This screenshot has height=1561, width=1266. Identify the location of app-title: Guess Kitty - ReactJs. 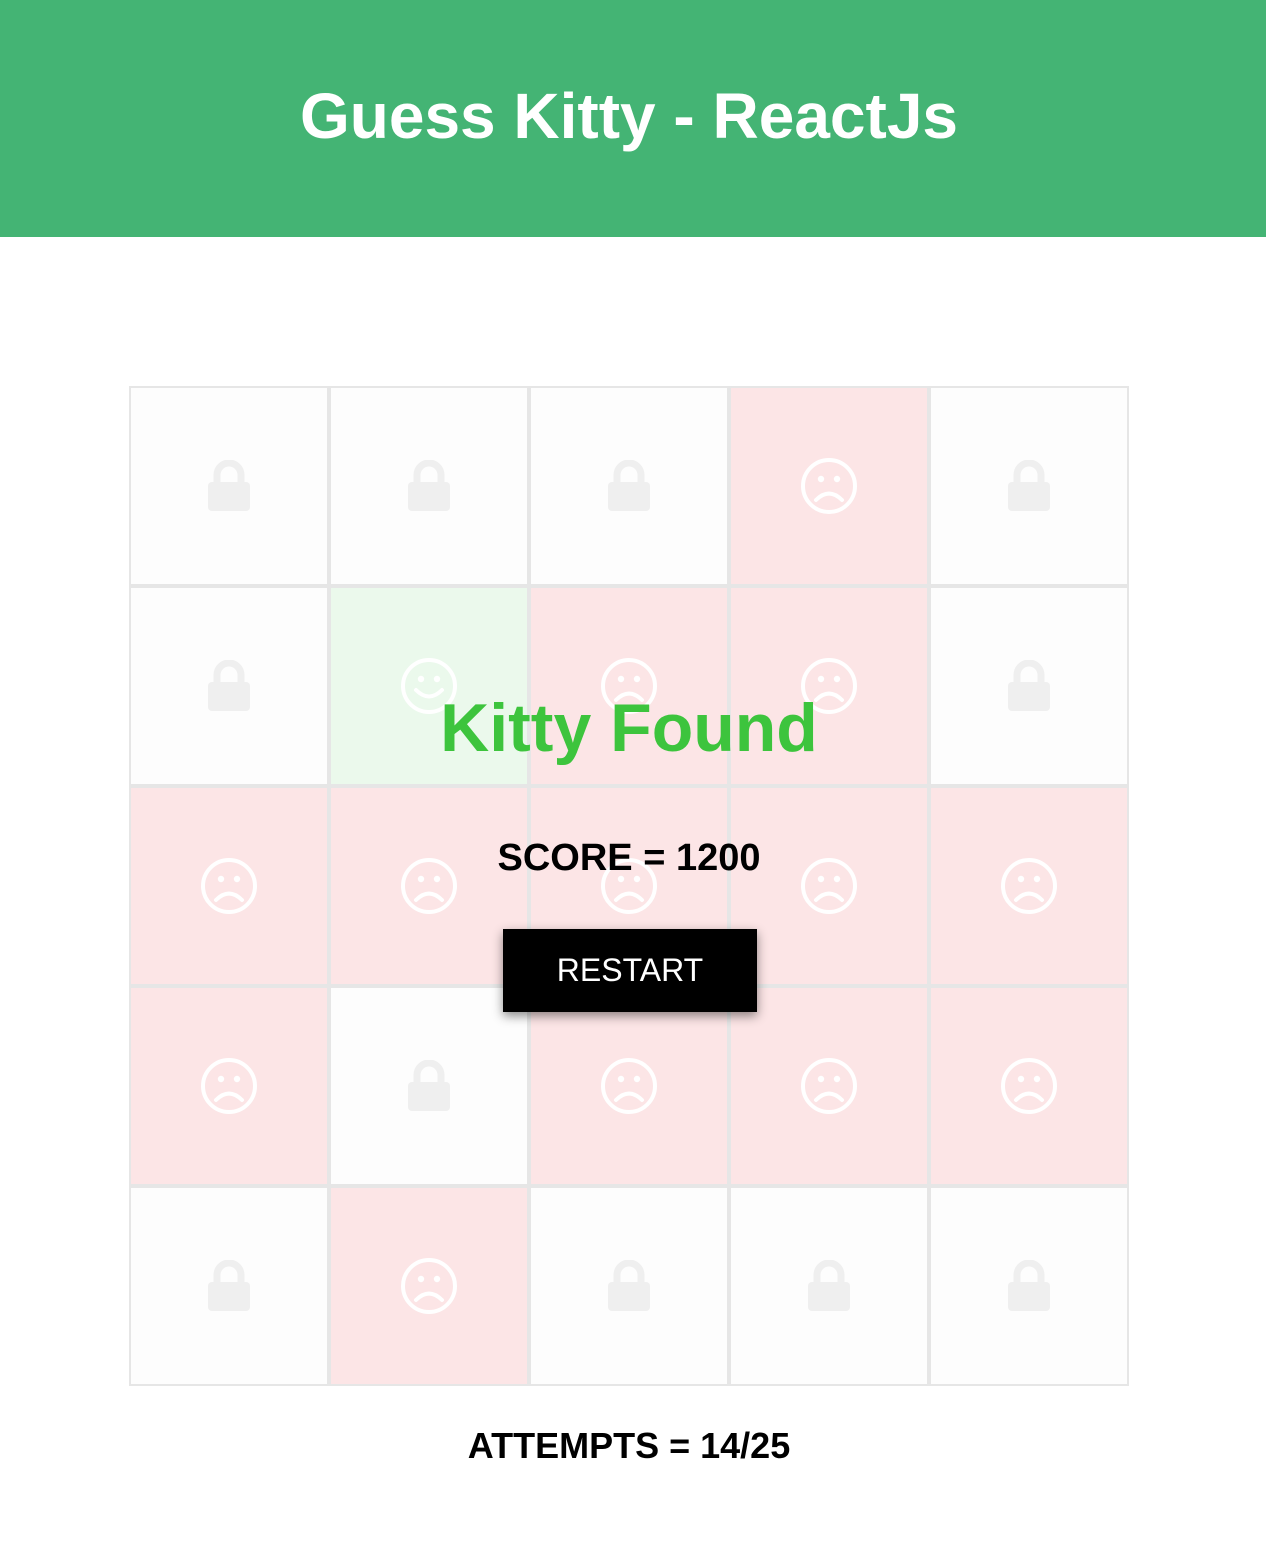
(629, 116).